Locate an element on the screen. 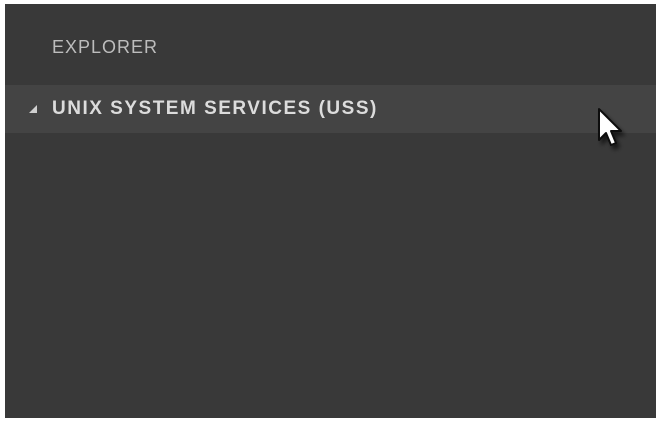 This screenshot has width=661, height=421. section-header-uss: UNIX SYSTEM SERVICES (USS) is located at coordinates (330, 109).